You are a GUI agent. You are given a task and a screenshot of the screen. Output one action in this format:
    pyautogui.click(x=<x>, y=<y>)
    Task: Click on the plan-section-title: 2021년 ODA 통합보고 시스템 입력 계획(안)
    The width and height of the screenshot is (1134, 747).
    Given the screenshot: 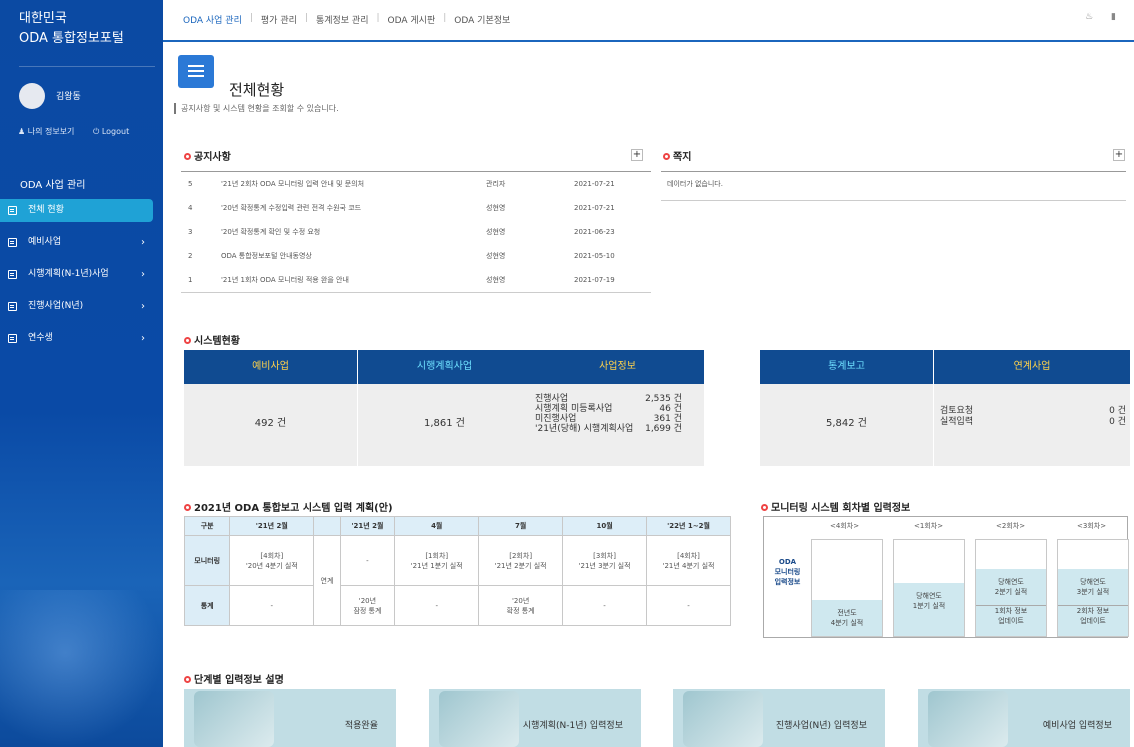 What is the action you would take?
    pyautogui.click(x=288, y=506)
    